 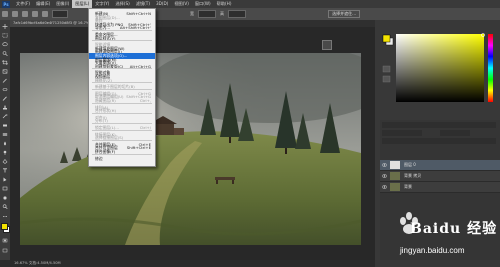 What do you see at coordinates (432, 250) in the screenshot?
I see `watermark-url: jingyan.baidu.com` at bounding box center [432, 250].